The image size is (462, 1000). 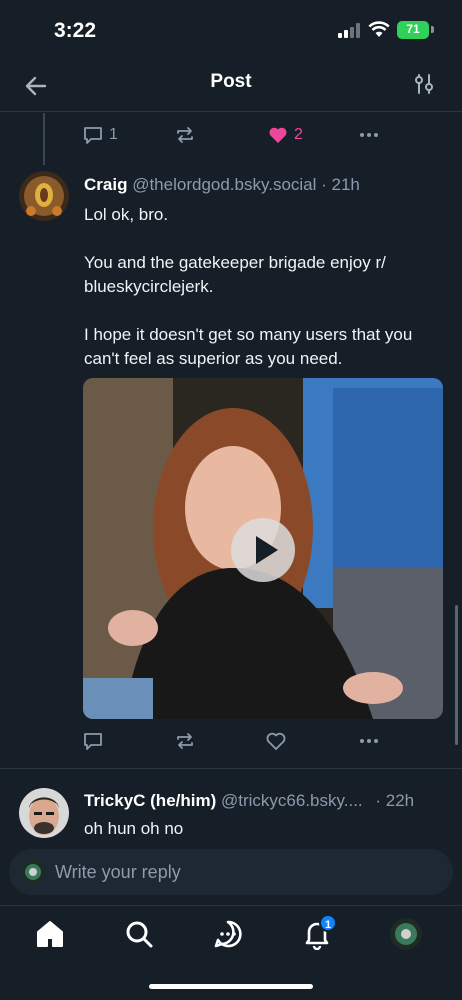 What do you see at coordinates (298, 134) in the screenshot?
I see `like-count: 2` at bounding box center [298, 134].